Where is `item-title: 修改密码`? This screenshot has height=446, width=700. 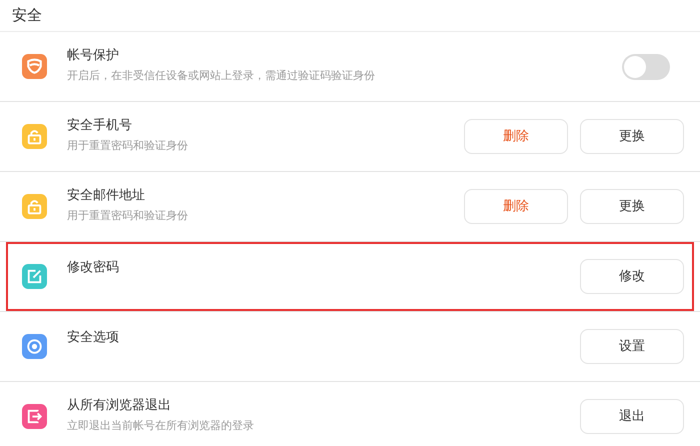 item-title: 修改密码 is located at coordinates (93, 268).